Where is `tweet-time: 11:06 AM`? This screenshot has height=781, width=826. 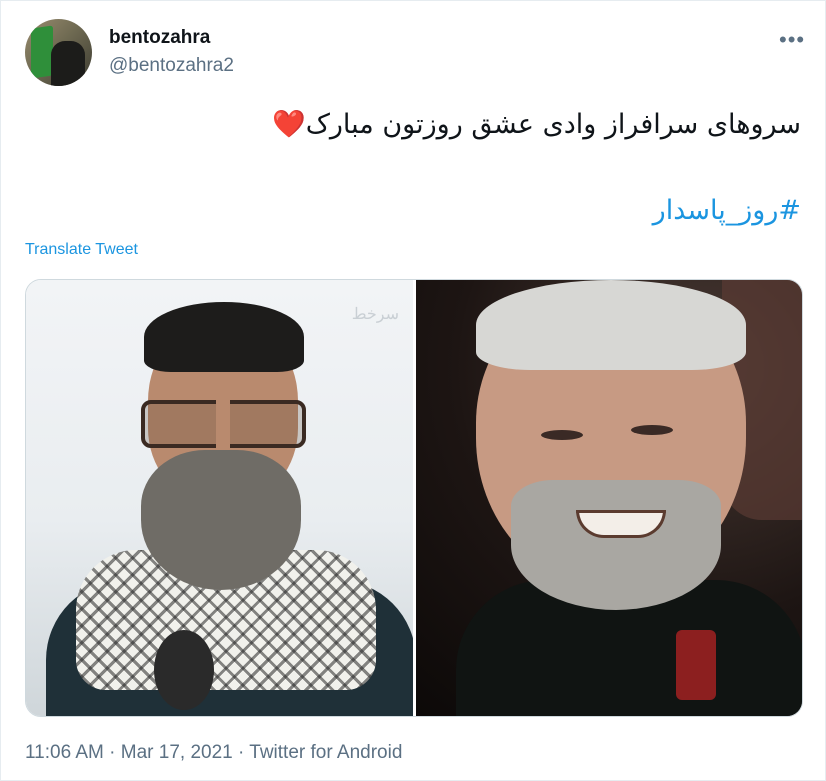 tweet-time: 11:06 AM is located at coordinates (64, 752).